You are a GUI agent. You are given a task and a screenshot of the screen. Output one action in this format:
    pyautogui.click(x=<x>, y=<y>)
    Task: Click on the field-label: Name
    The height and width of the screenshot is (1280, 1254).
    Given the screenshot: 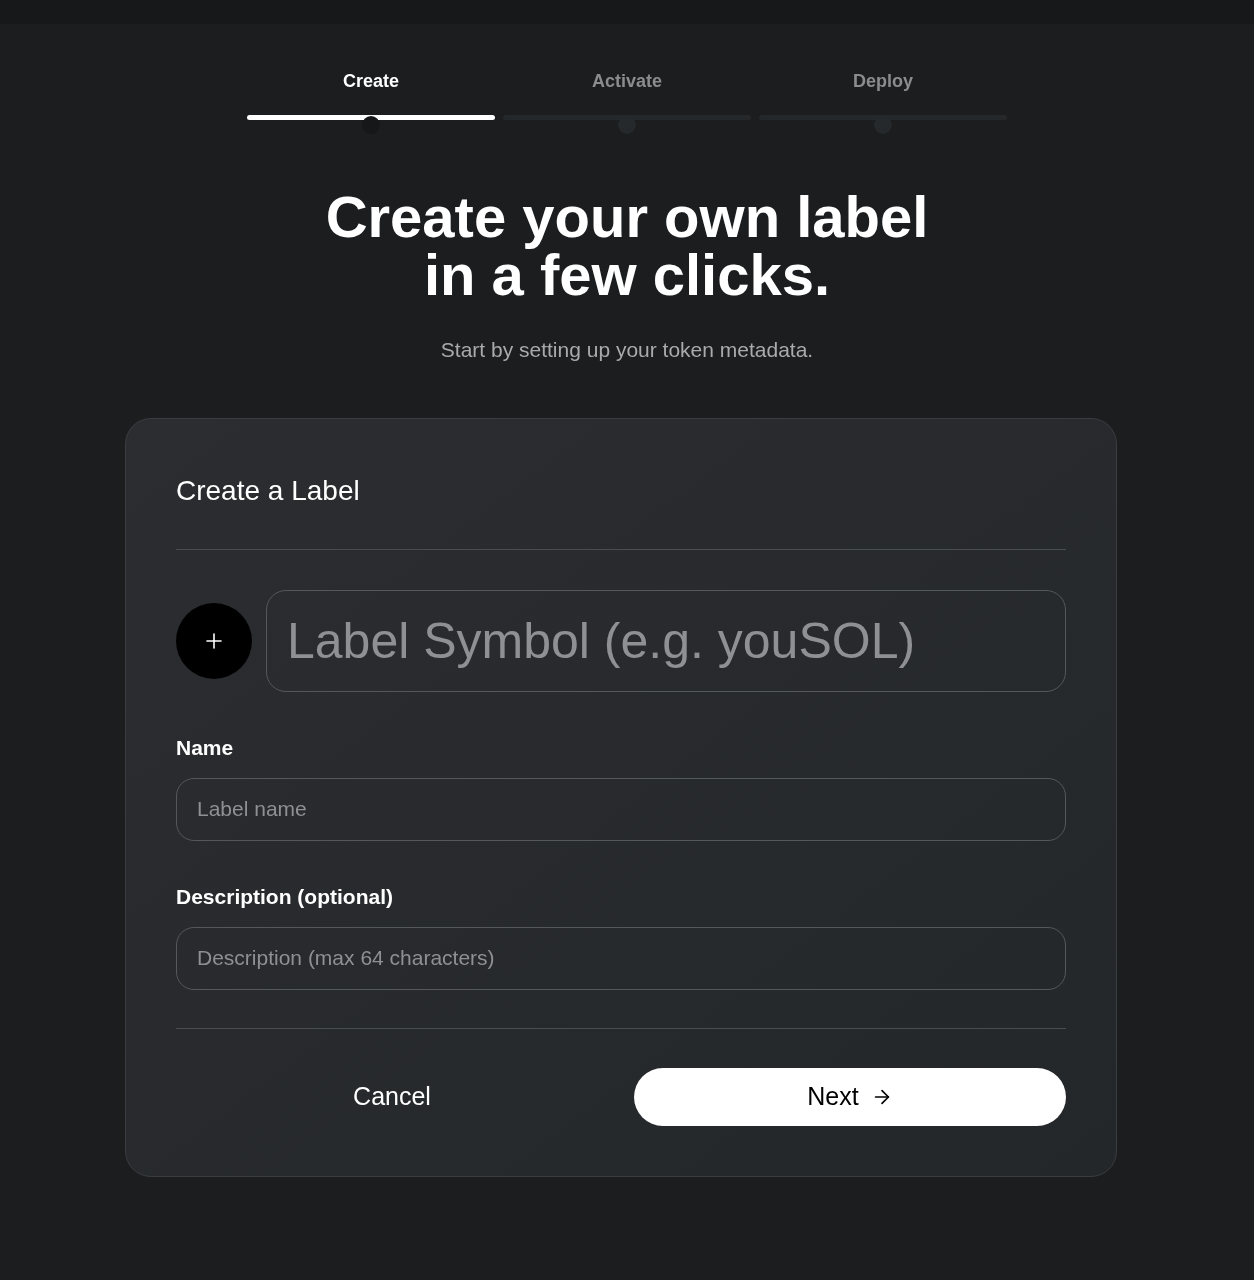 What is the action you would take?
    pyautogui.click(x=205, y=747)
    